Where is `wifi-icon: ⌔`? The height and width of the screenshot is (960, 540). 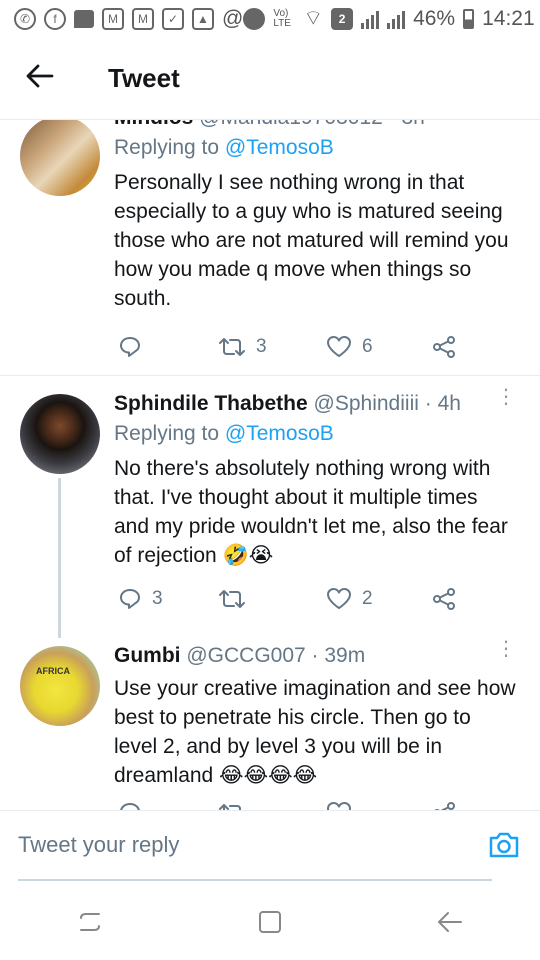
wifi-icon: ⌔ is located at coordinates (313, 18).